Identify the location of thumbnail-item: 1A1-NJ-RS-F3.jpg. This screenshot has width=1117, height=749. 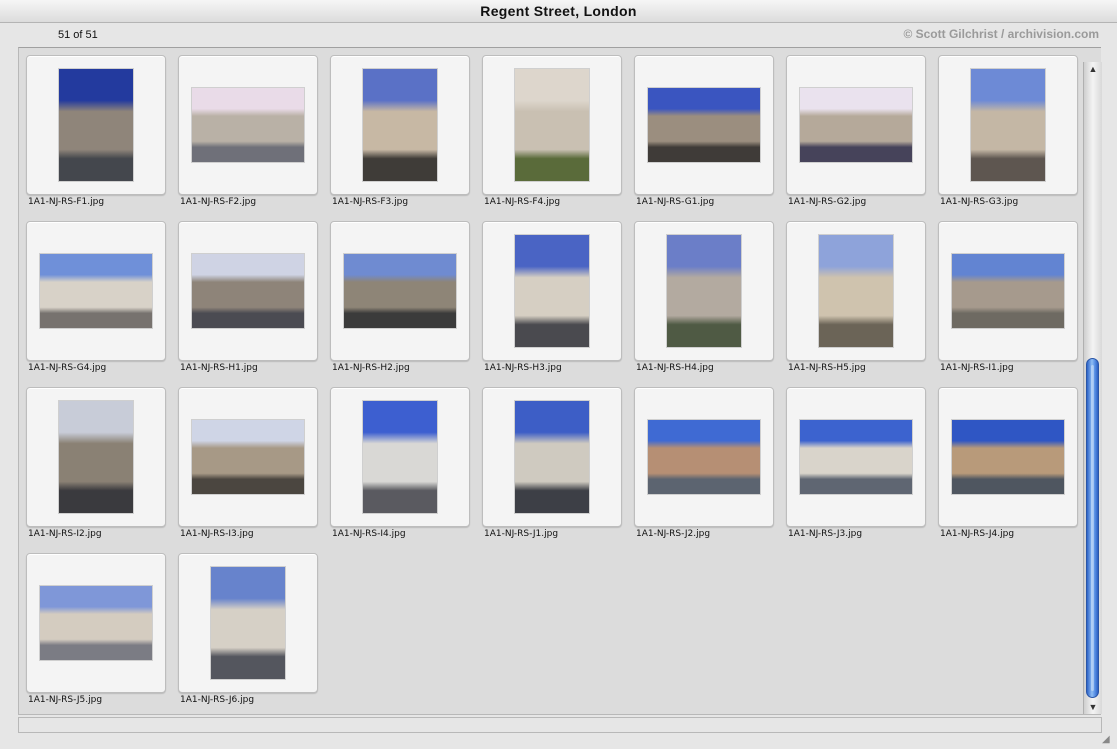
(400, 128).